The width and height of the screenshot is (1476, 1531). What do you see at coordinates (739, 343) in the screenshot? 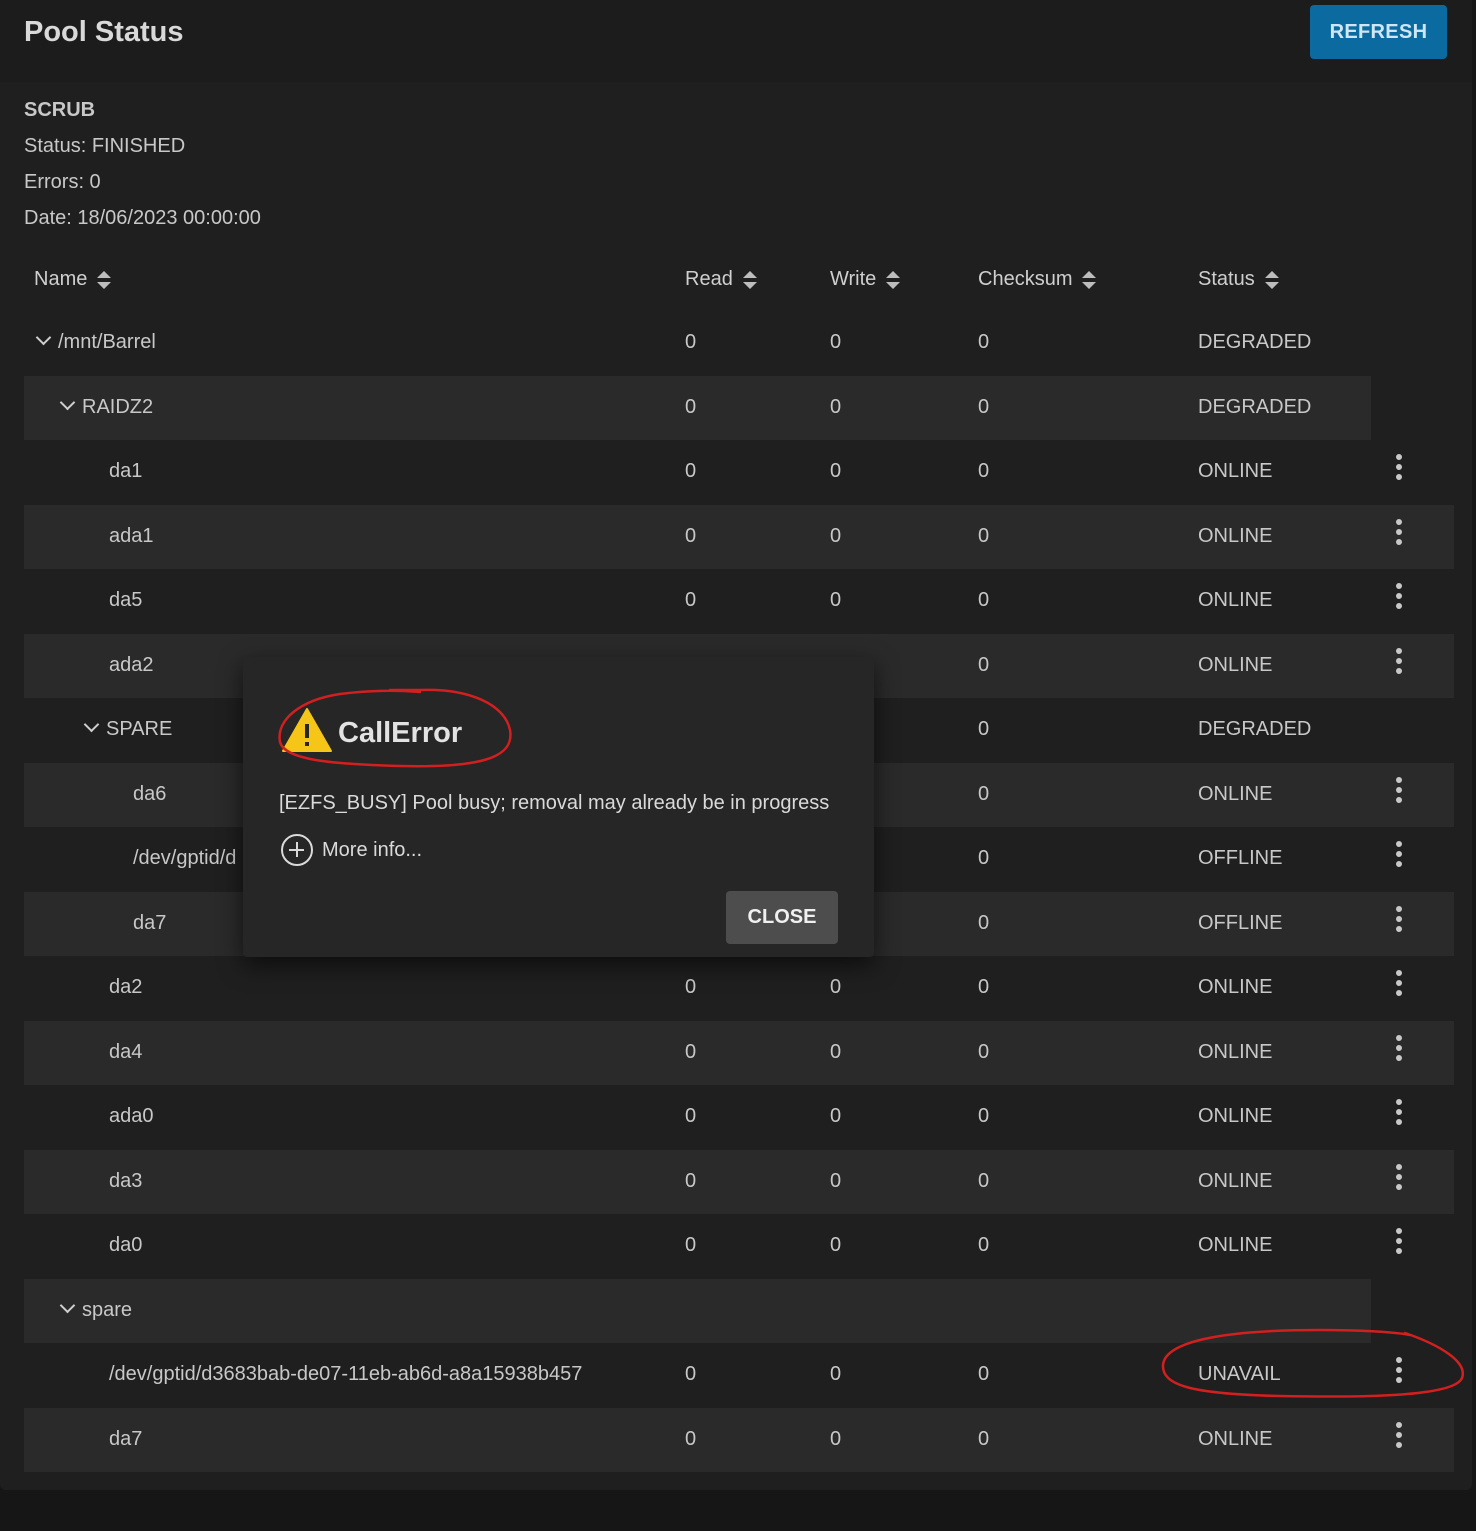
I see `table-row: /mnt/Barrel 0 0 0 DEGRADED` at bounding box center [739, 343].